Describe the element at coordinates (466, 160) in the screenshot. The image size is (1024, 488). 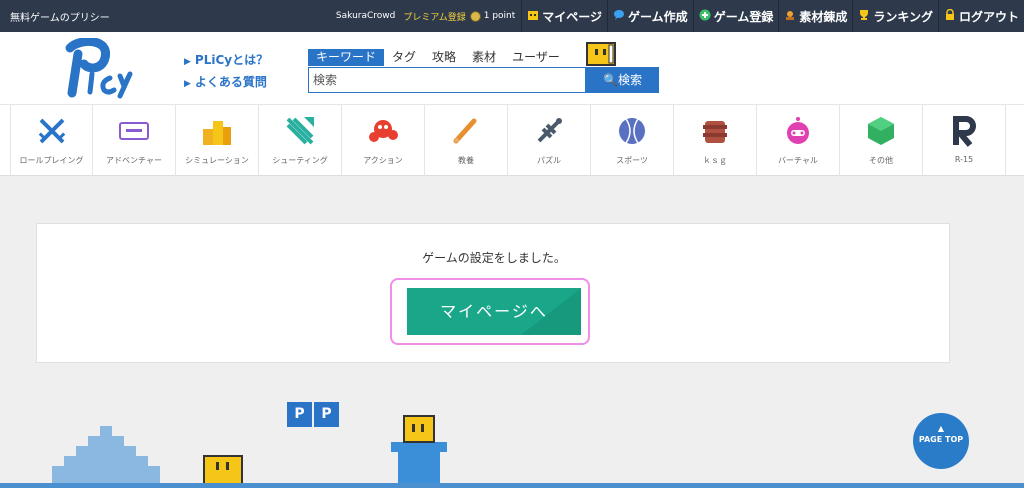
I see `category-label: 教養` at that location.